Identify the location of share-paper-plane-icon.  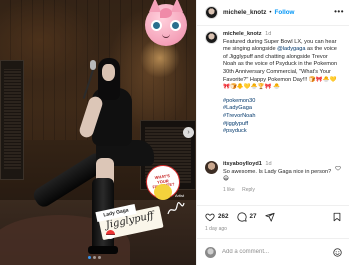
(269, 217).